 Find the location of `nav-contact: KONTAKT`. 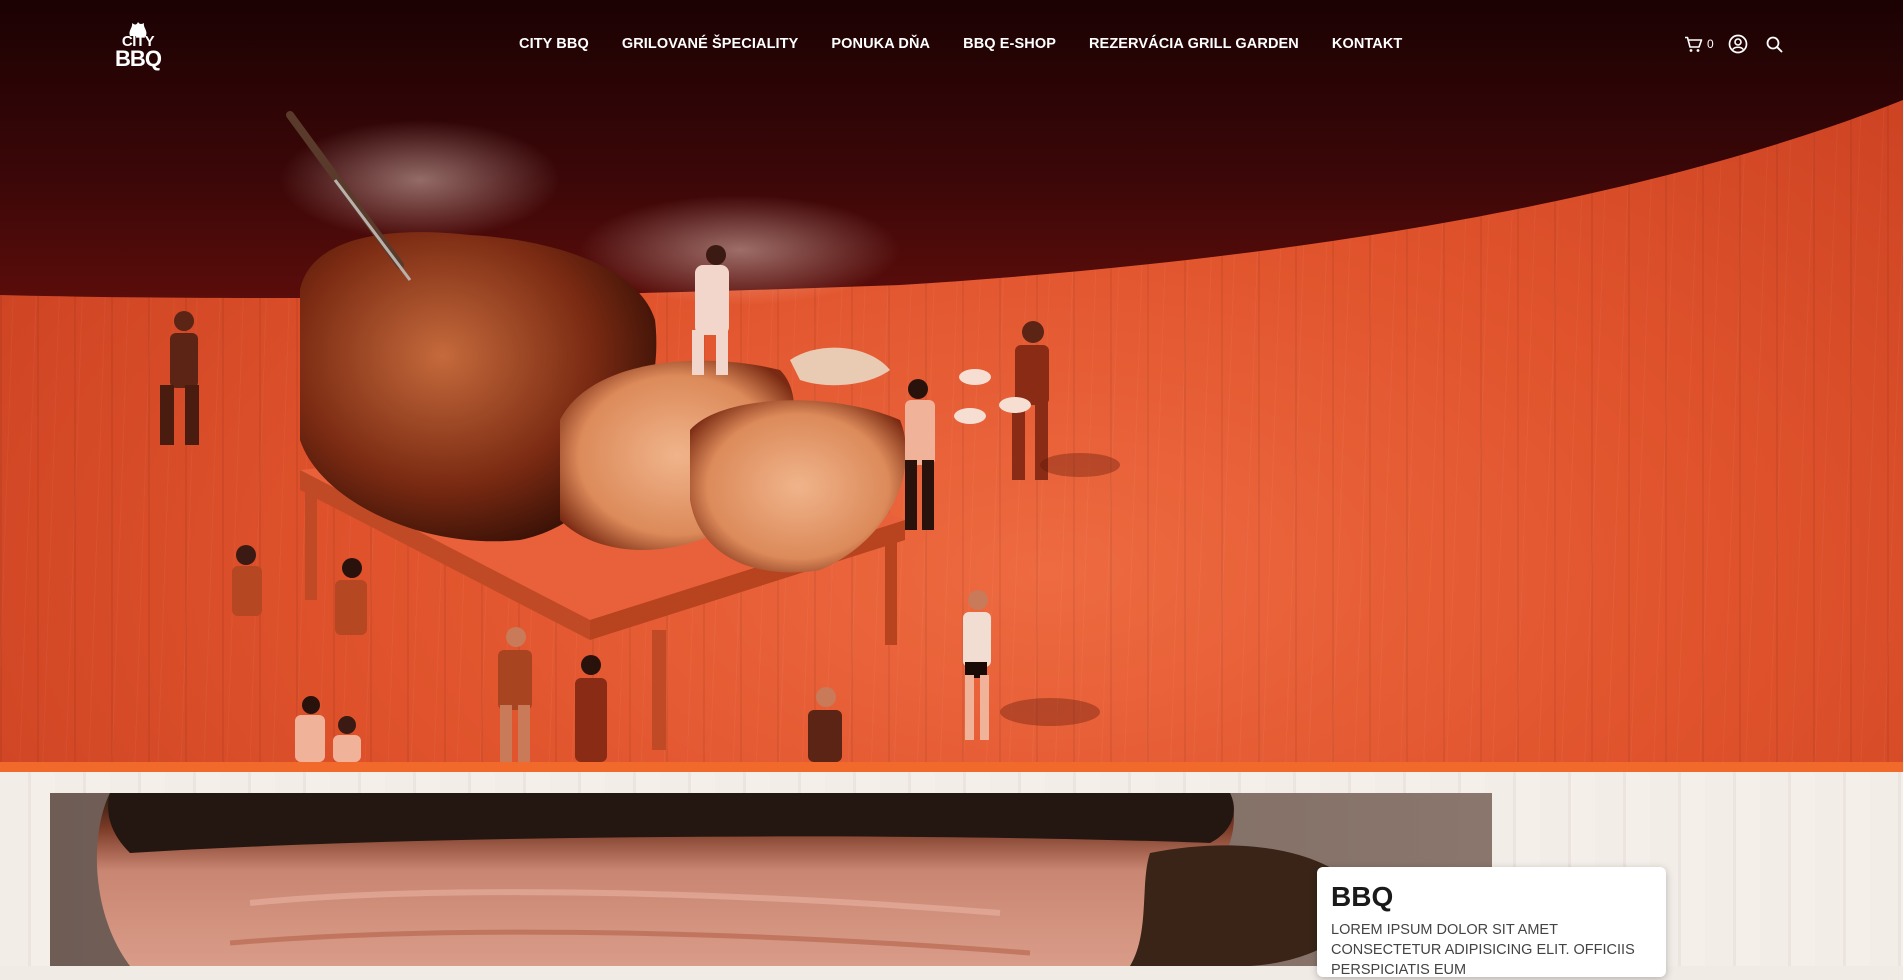

nav-contact: KONTAKT is located at coordinates (1367, 47).